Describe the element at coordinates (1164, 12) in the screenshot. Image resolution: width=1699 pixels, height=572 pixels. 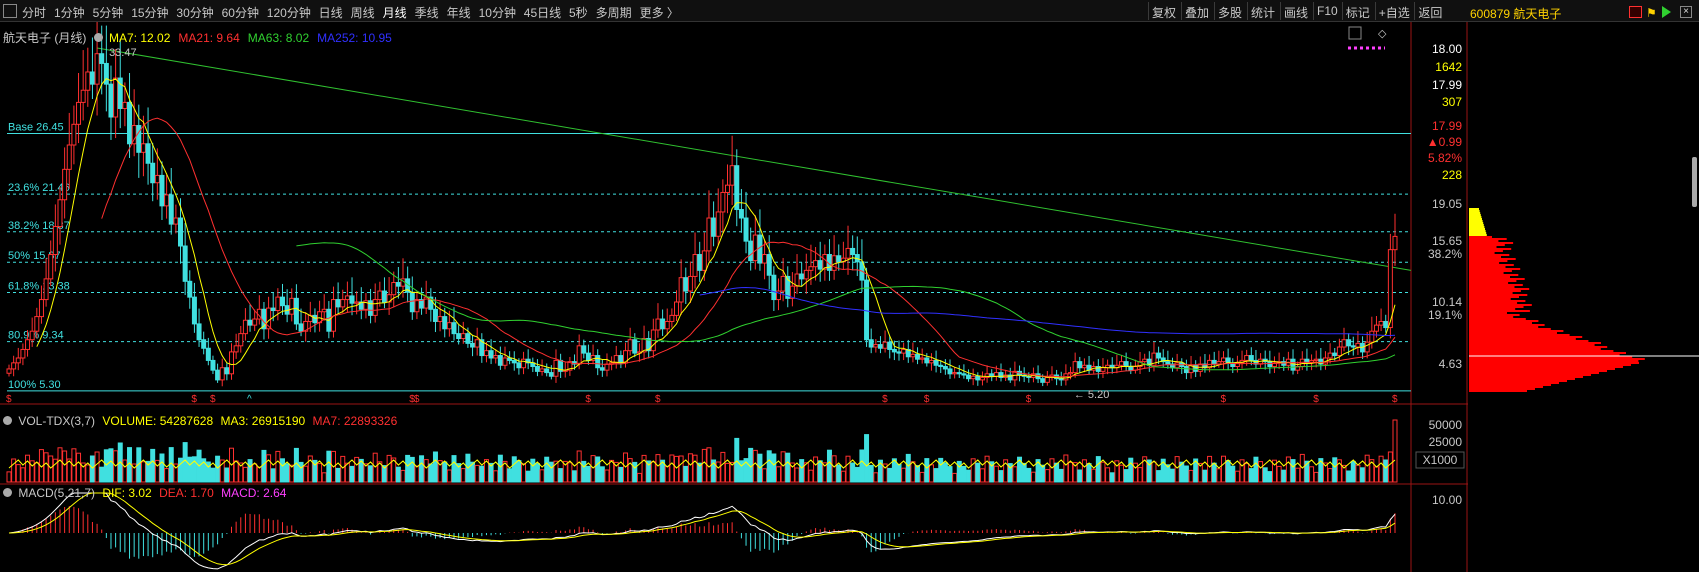
I see `tool-button: 复权` at that location.